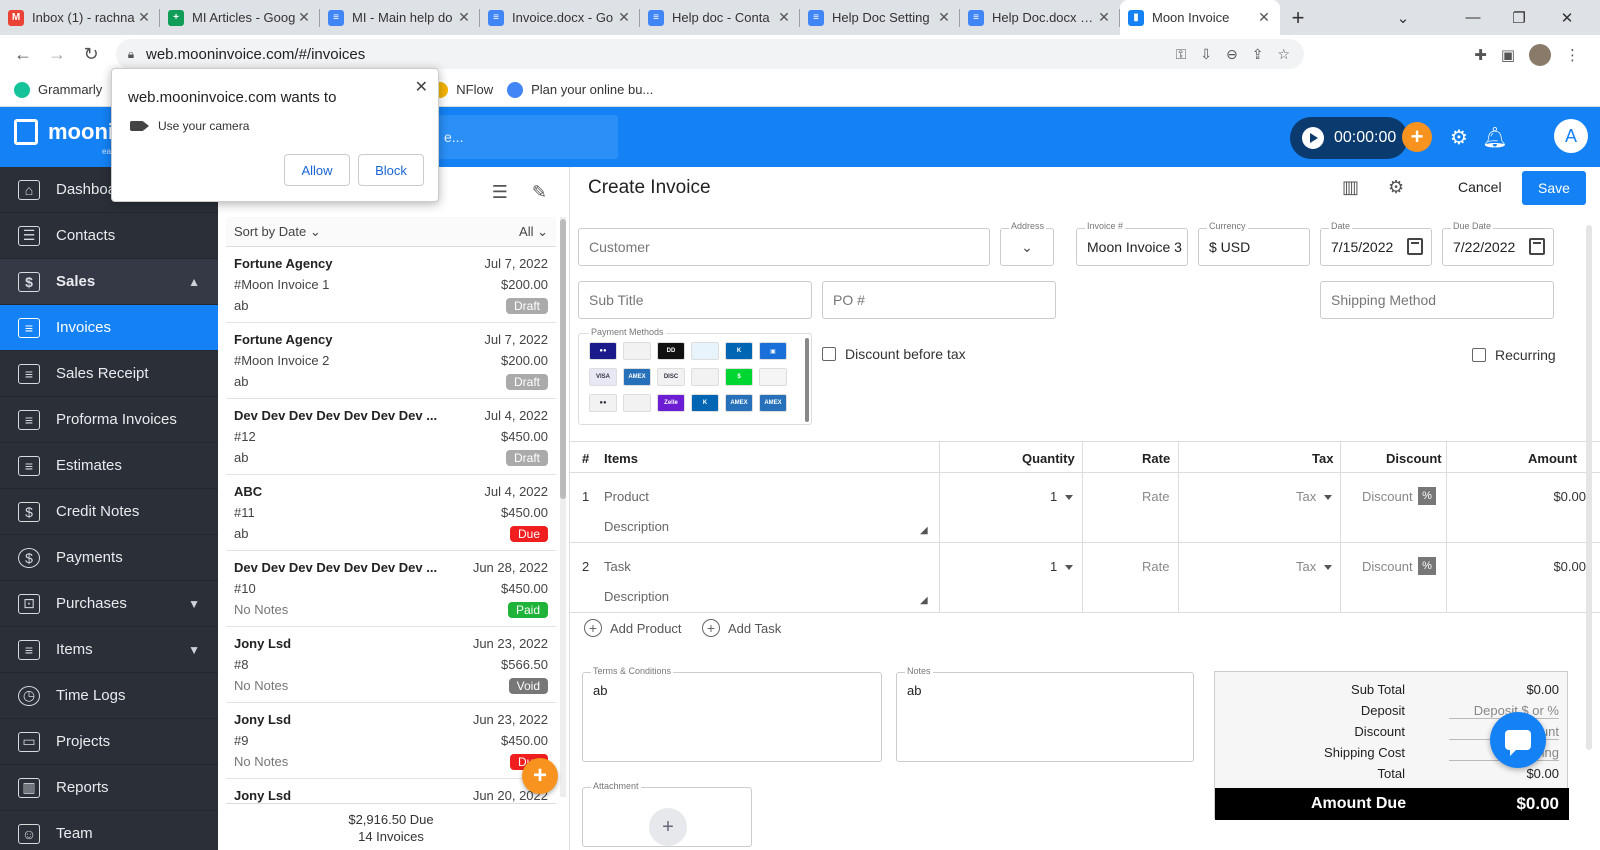  Describe the element at coordinates (391, 170) in the screenshot. I see `block-button: Block` at that location.